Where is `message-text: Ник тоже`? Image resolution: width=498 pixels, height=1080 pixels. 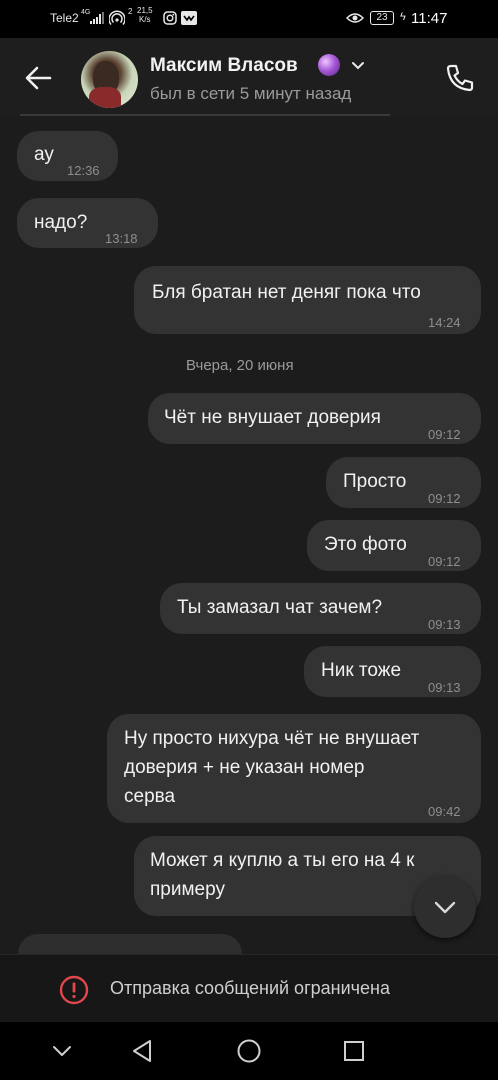
message-text: Ник тоже is located at coordinates (361, 670).